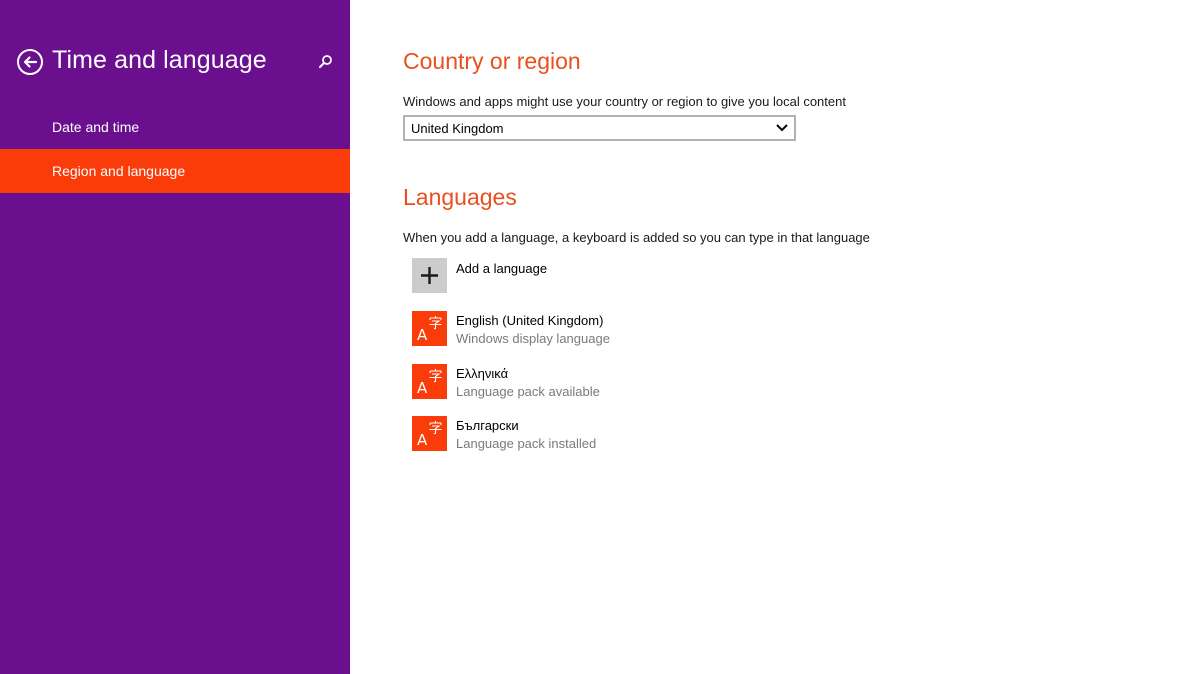 This screenshot has width=1200, height=674. Describe the element at coordinates (175, 171) in the screenshot. I see `sidebar-item-region-and-language: Region and language` at that location.